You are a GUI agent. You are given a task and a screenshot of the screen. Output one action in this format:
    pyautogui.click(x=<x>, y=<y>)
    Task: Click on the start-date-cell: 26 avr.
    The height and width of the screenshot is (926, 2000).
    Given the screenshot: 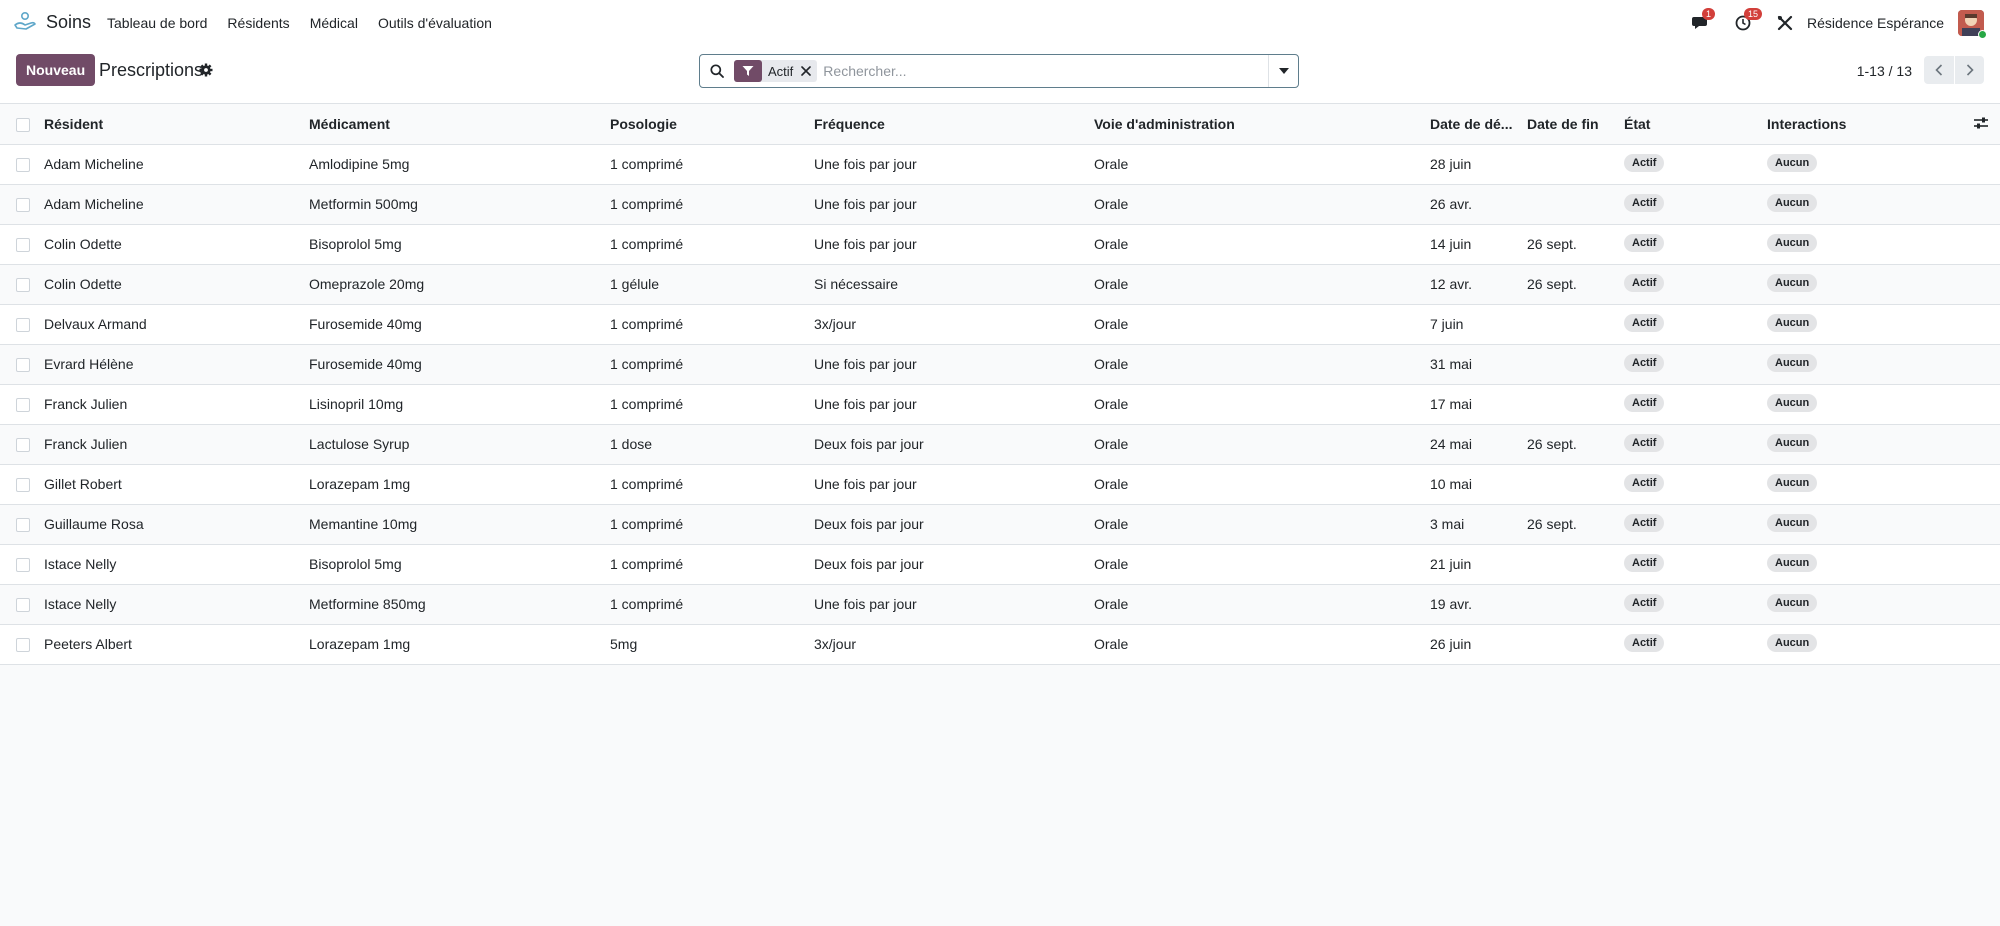 What is the action you would take?
    pyautogui.click(x=1478, y=204)
    